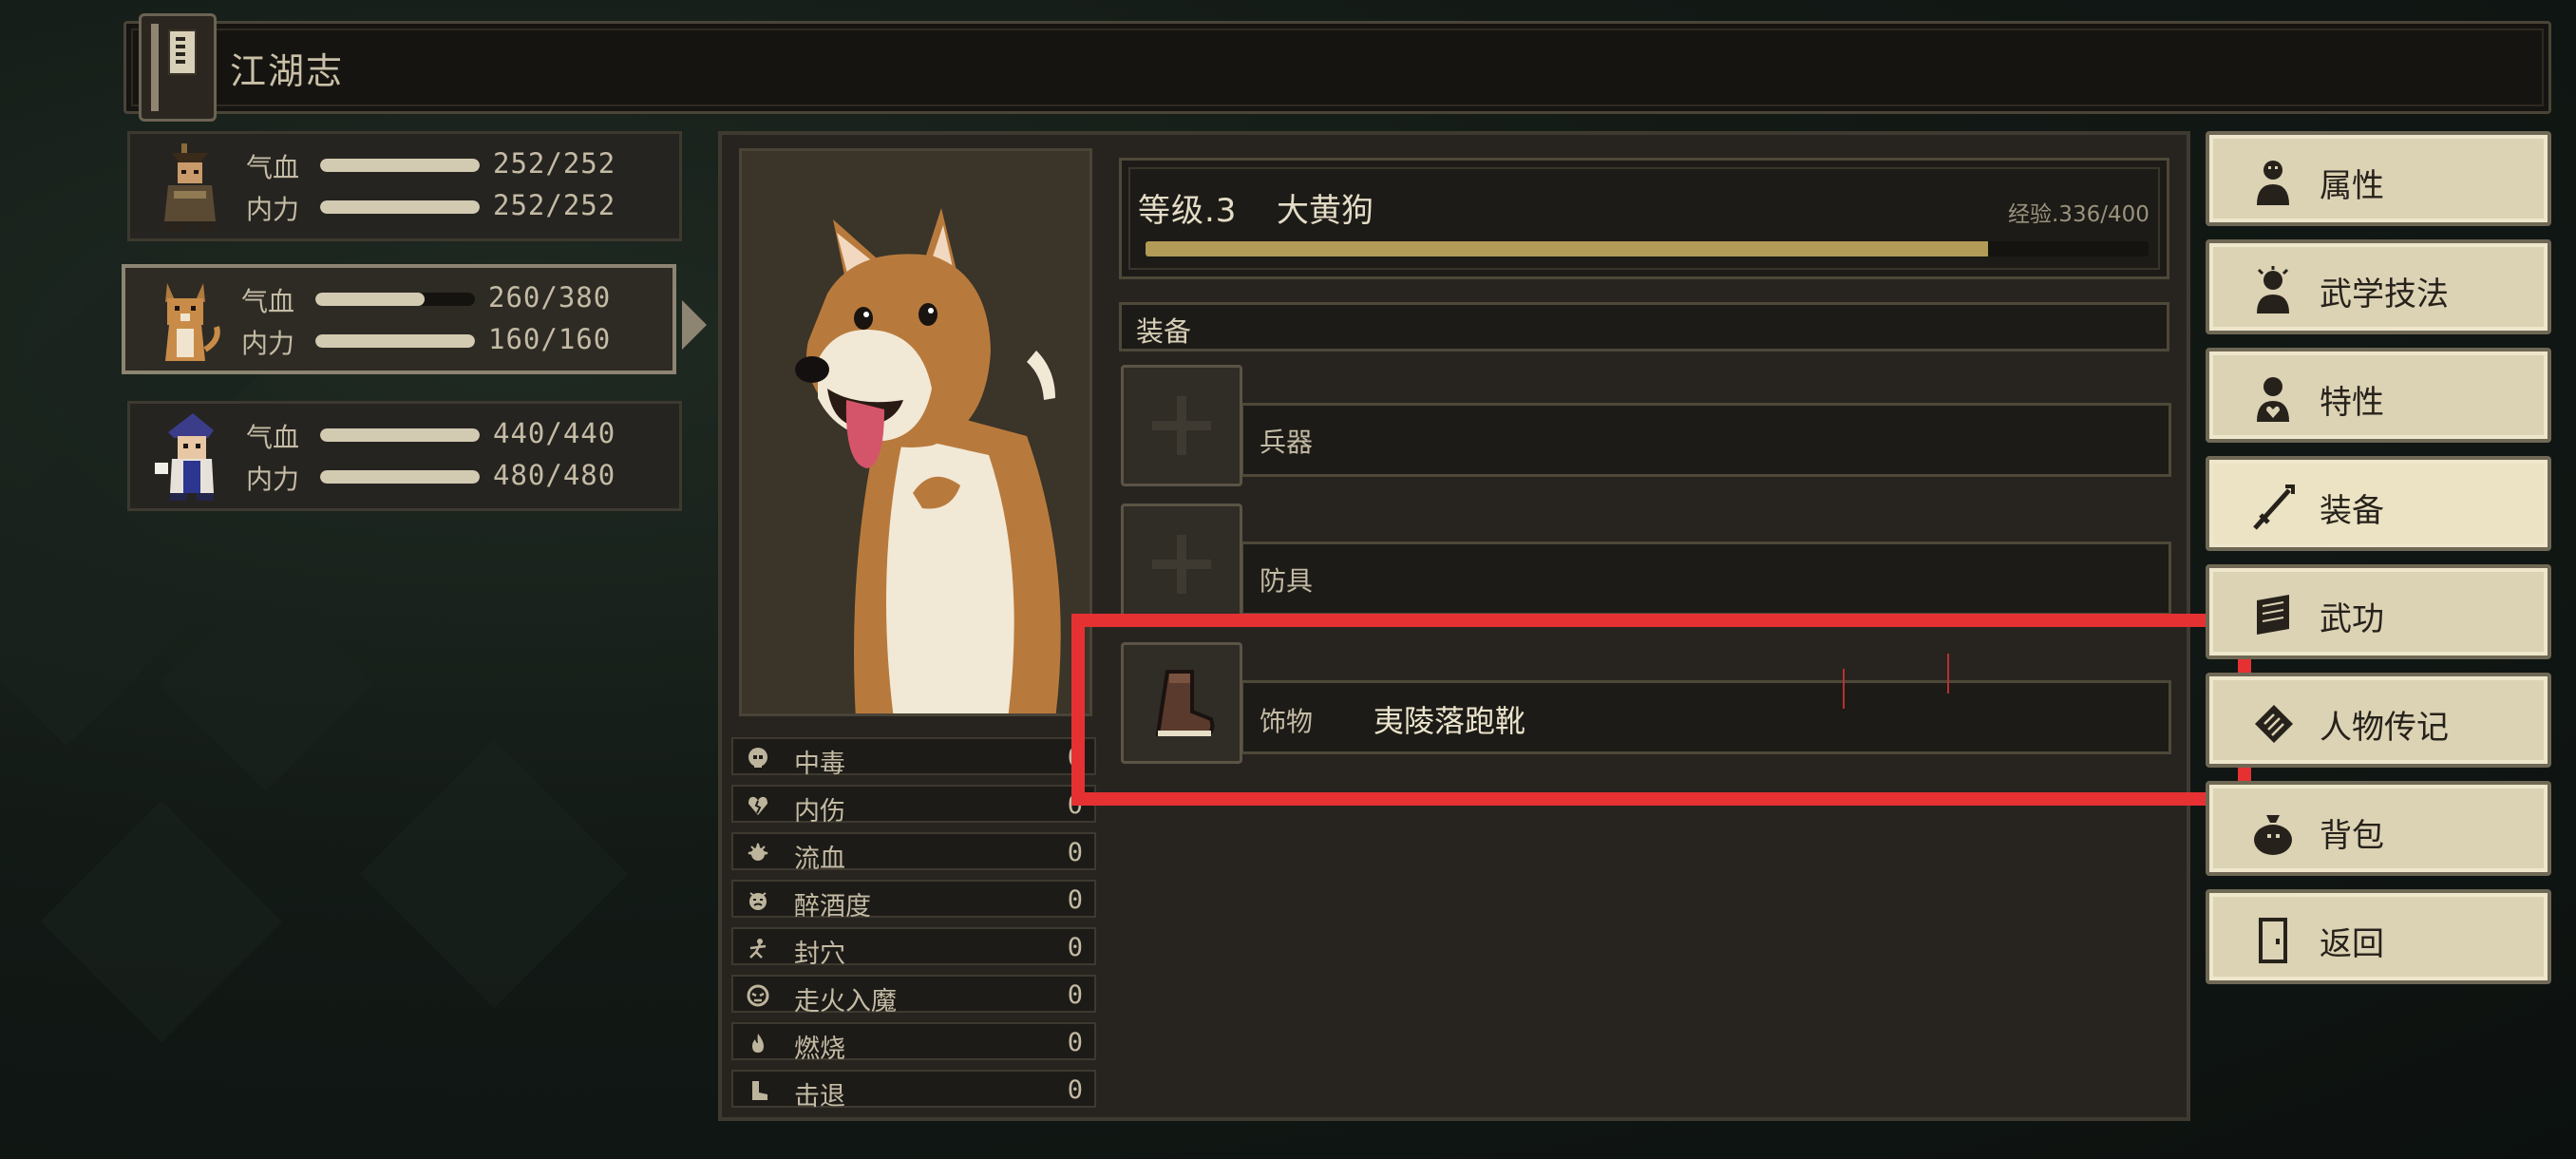 This screenshot has height=1159, width=2576. What do you see at coordinates (404, 456) in the screenshot?
I see `party-member-card: 气血 440/440 内力 480/480` at bounding box center [404, 456].